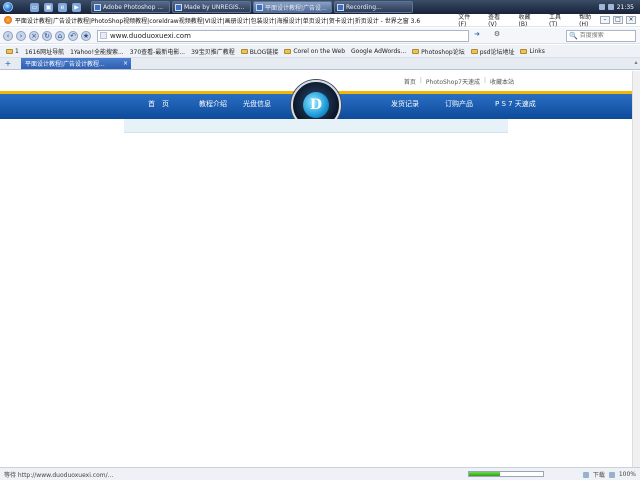  I want to click on switch-windows-icon: ▣, so click(48, 7).